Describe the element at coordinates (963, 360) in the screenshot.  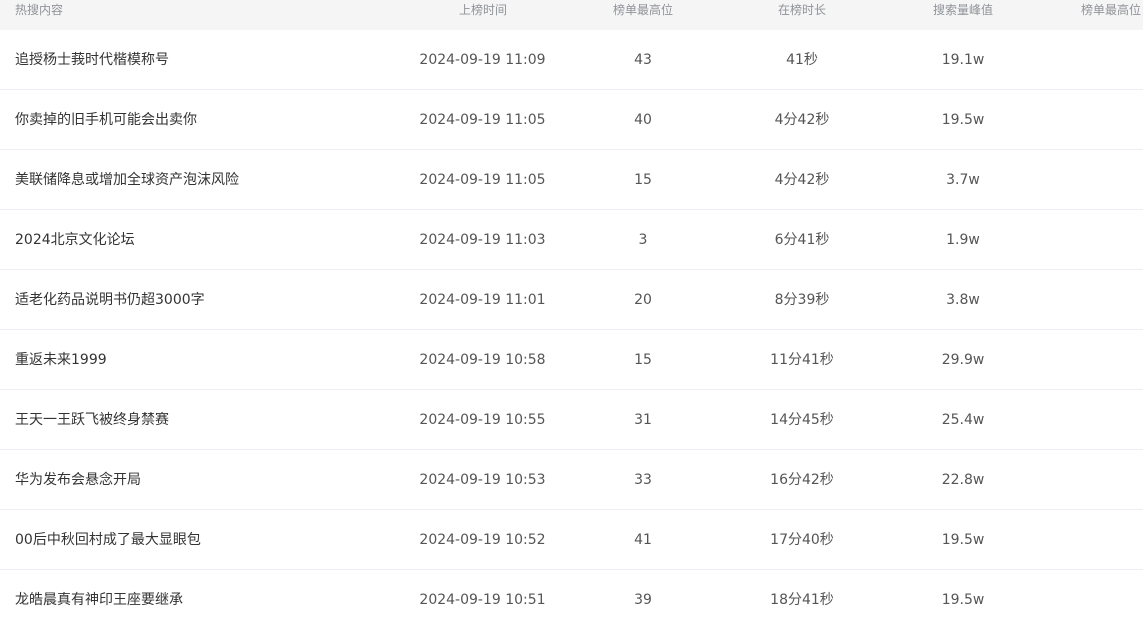
I see `row-peak: 29.9w` at that location.